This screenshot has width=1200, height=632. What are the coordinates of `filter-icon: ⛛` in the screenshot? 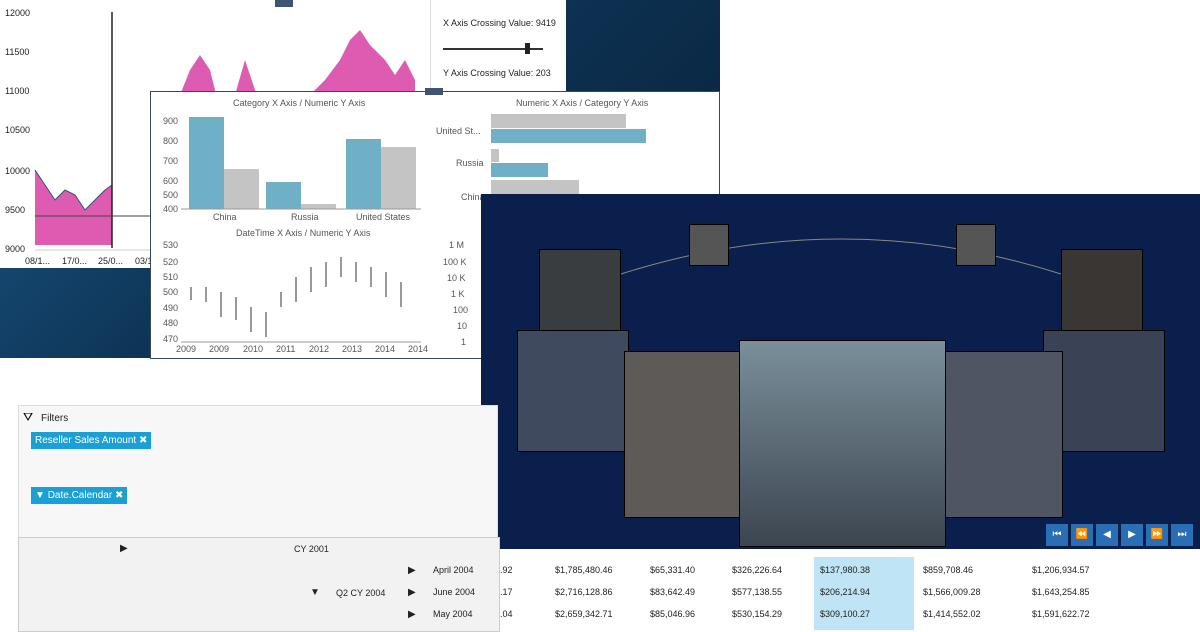 It's located at (28, 417).